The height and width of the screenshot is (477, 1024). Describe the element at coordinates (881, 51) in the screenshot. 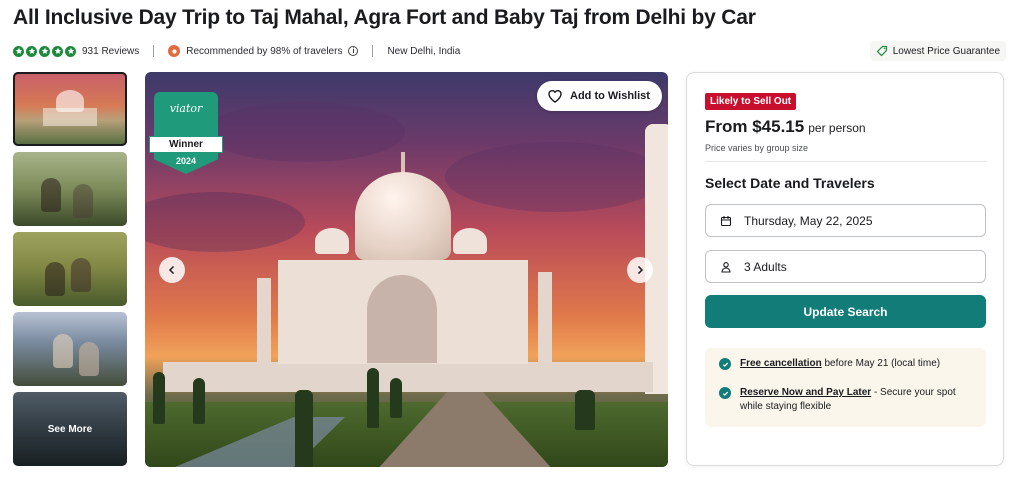

I see `price-tag-icon` at that location.